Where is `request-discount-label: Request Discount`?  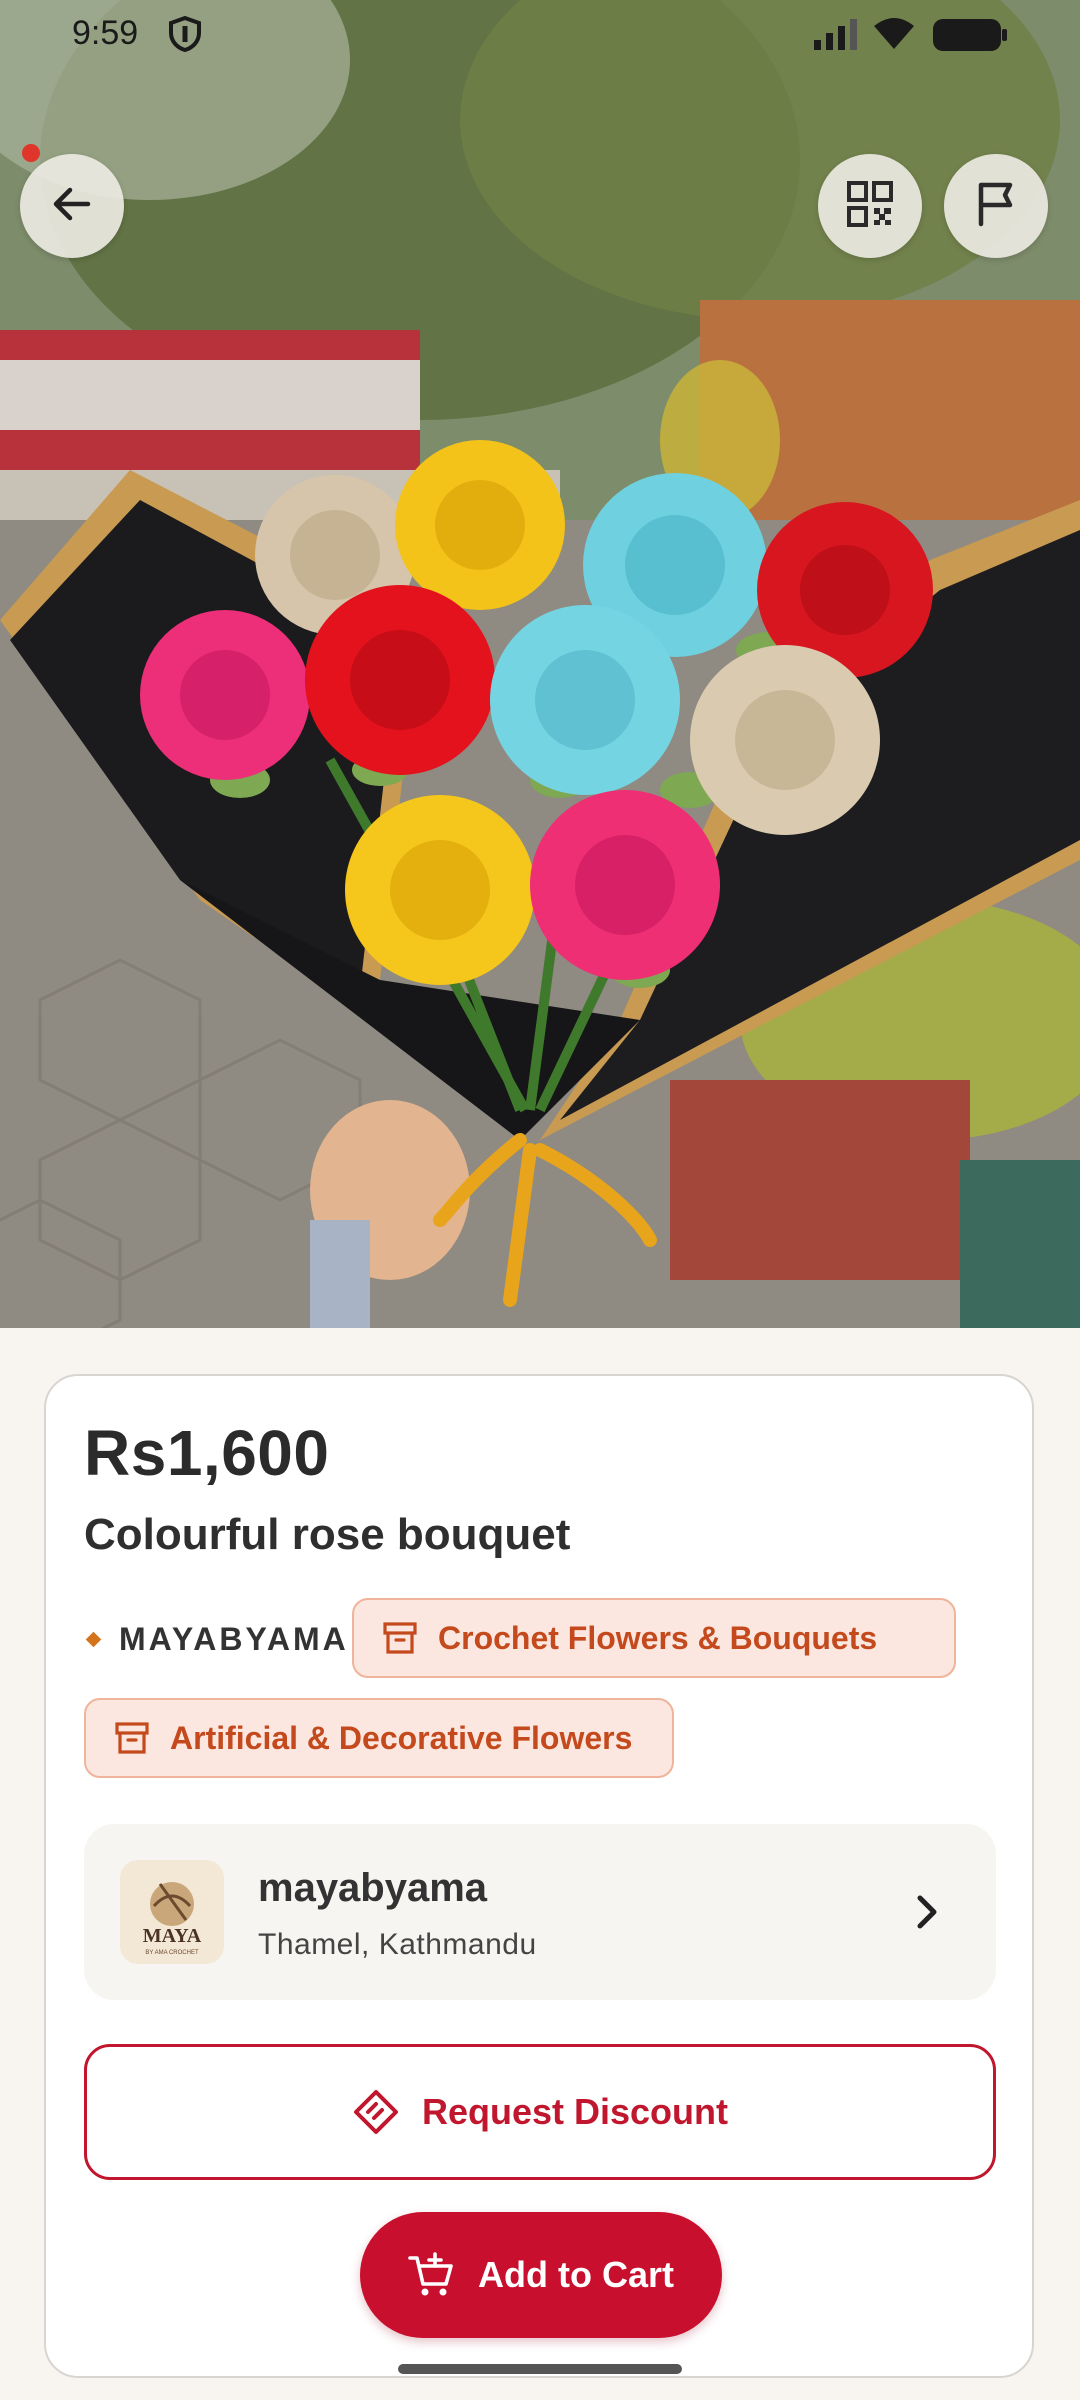 request-discount-label: Request Discount is located at coordinates (575, 2111).